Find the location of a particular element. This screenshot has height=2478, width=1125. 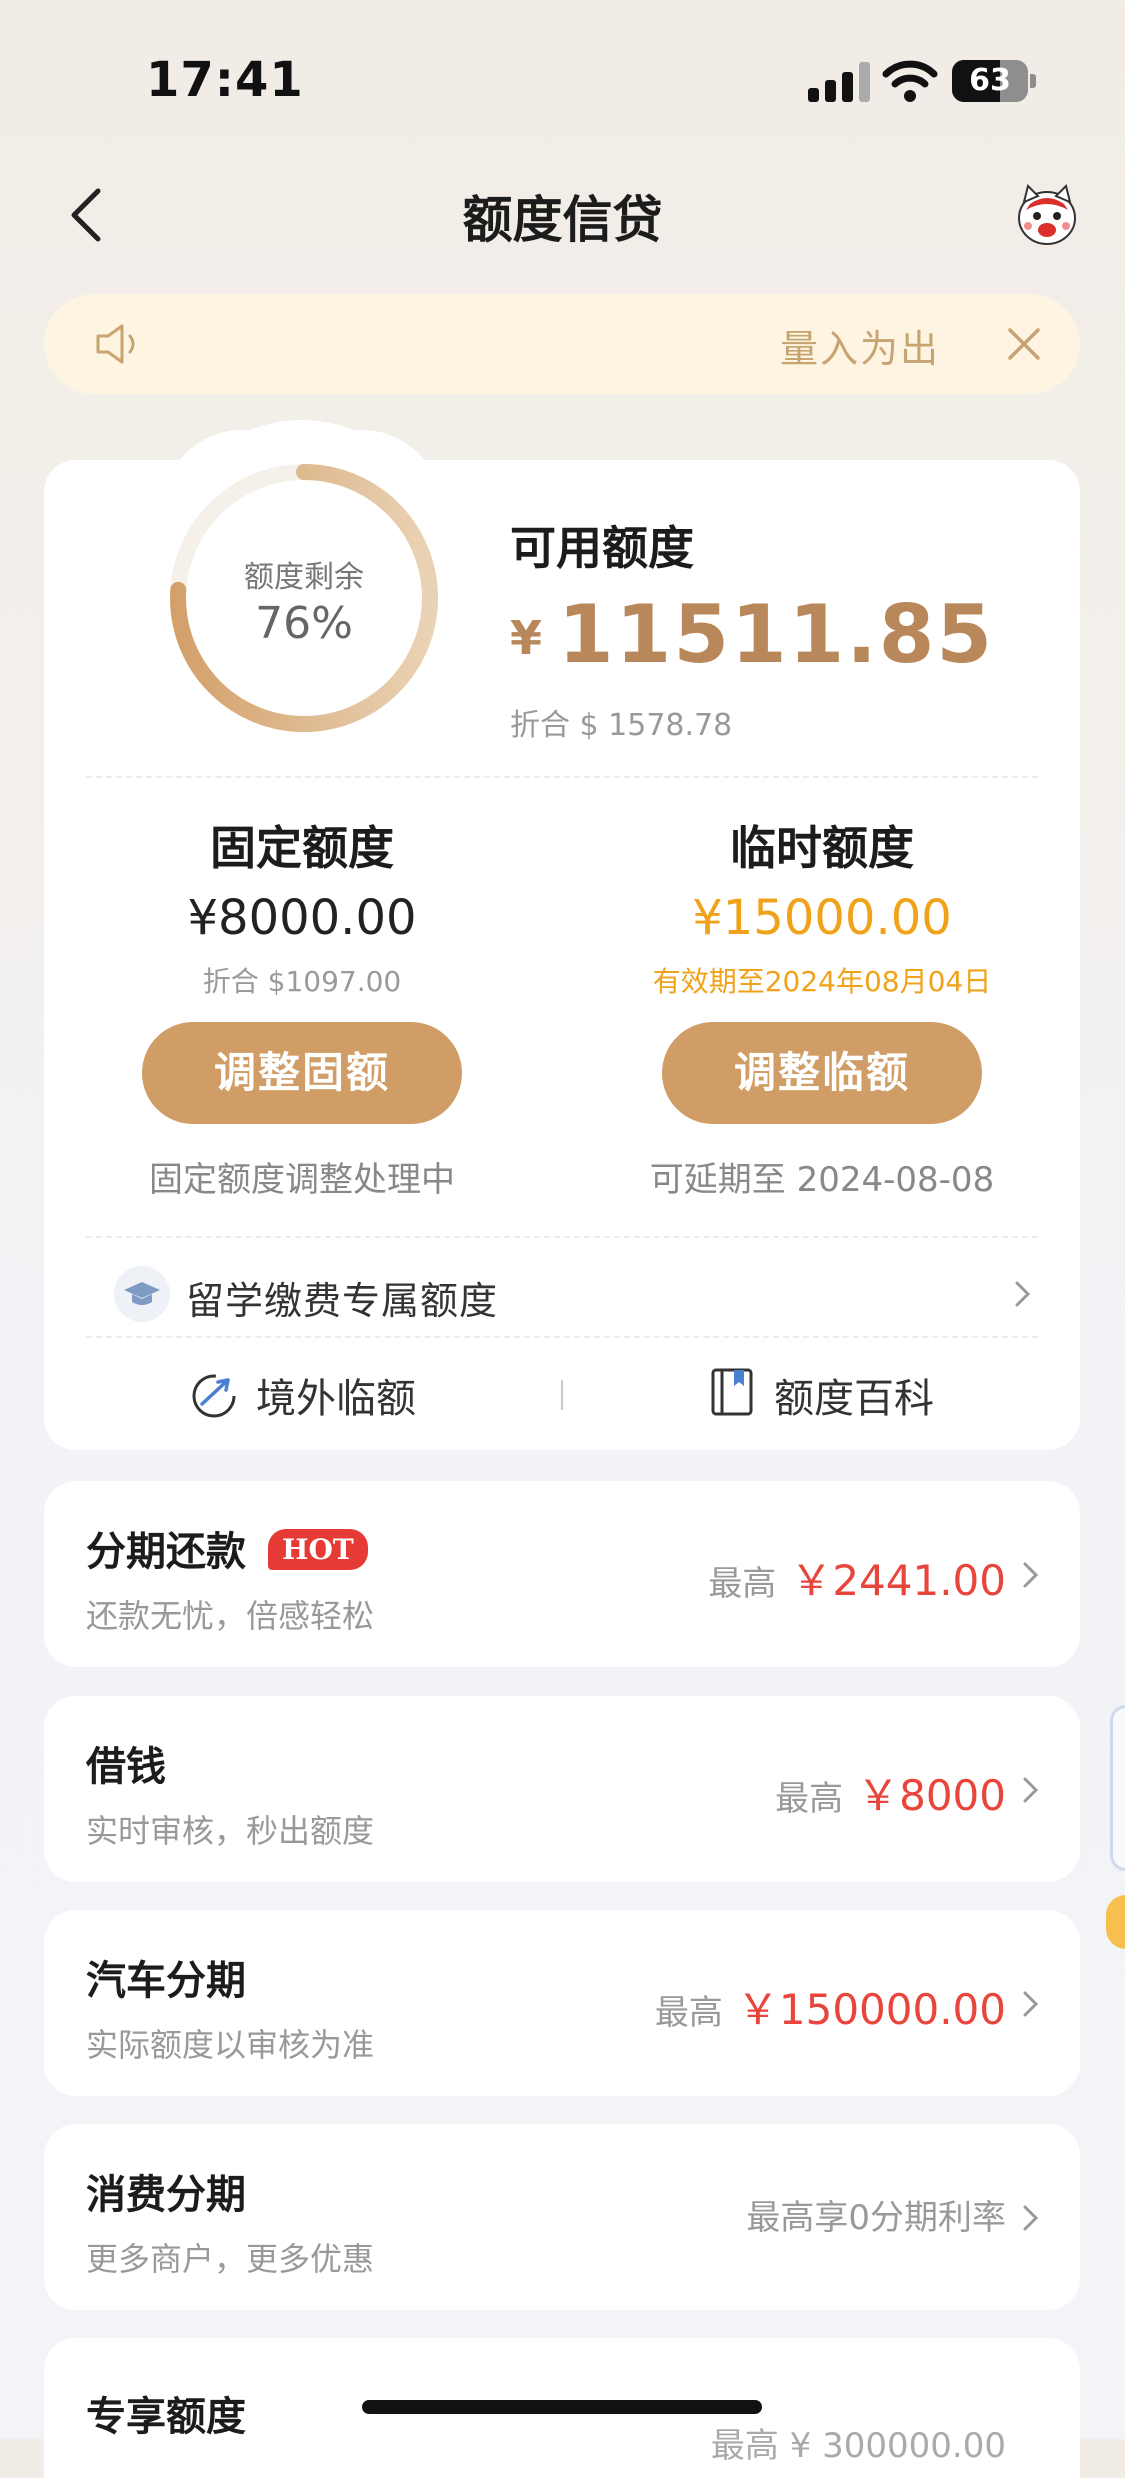

product-subtitle: 还款无忧，倍感轻松 is located at coordinates (230, 1616).